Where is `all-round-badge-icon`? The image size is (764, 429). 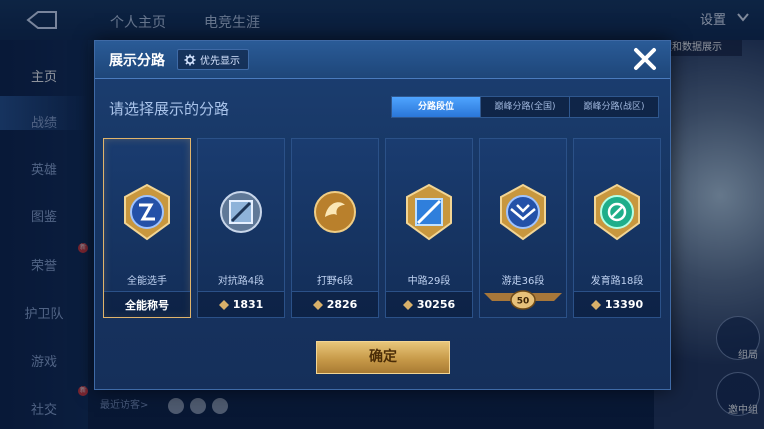
all-round-badge-icon is located at coordinates (147, 212).